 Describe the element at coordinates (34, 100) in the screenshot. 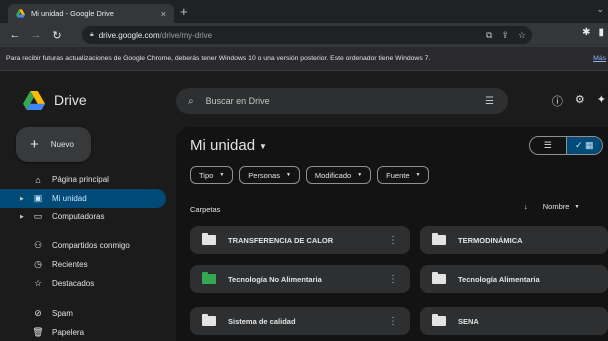

I see `drive-logo-icon` at that location.